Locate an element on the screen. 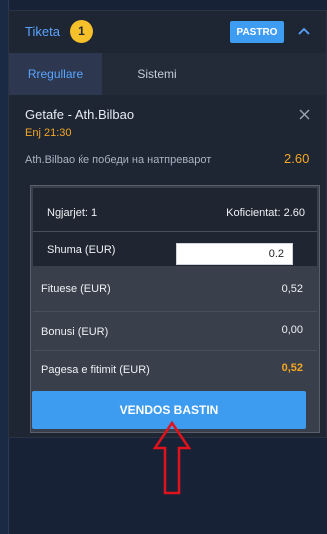  tab-single: Rregullare is located at coordinates (55, 74).